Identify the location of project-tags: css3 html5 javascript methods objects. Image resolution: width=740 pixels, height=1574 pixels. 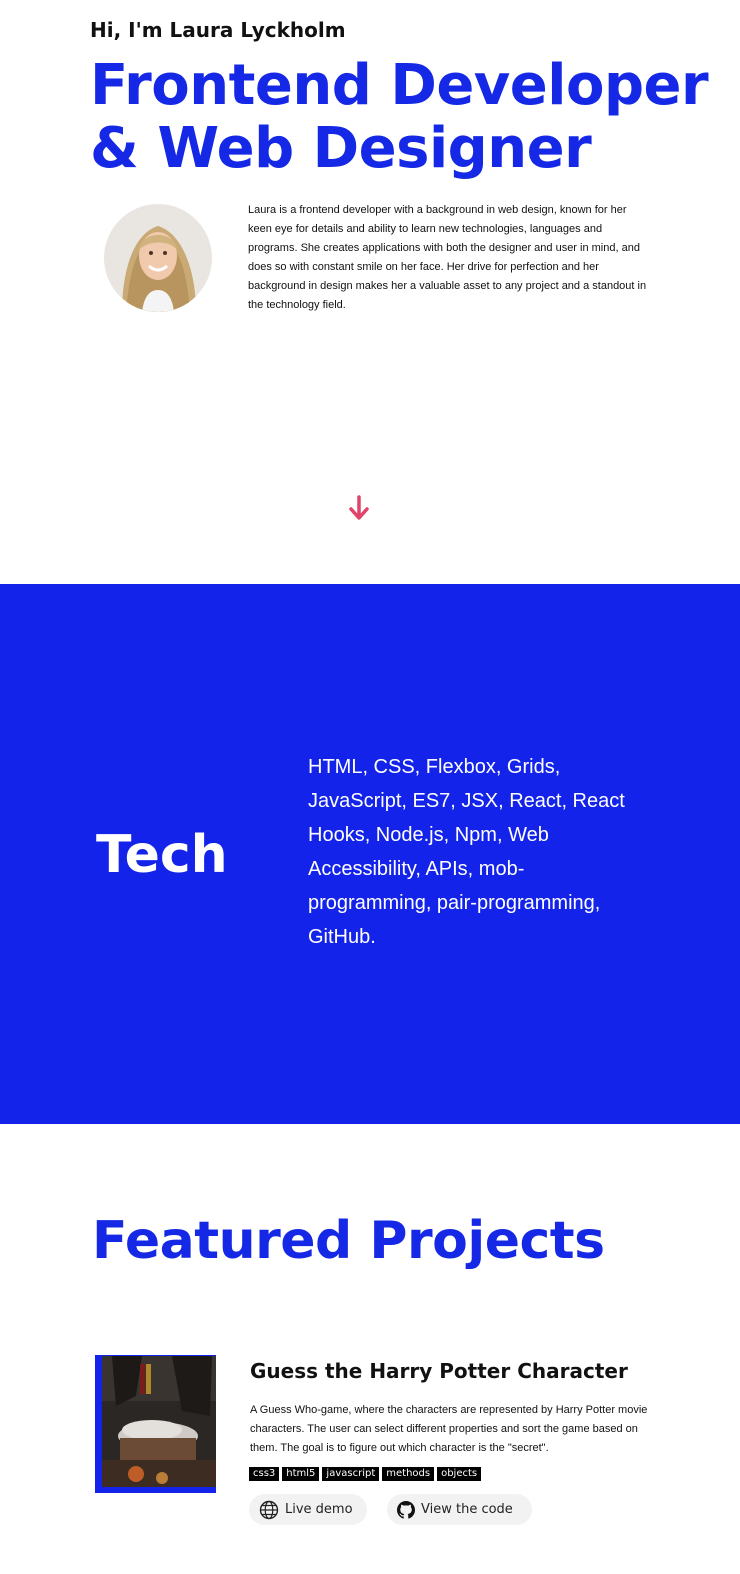
(365, 1474).